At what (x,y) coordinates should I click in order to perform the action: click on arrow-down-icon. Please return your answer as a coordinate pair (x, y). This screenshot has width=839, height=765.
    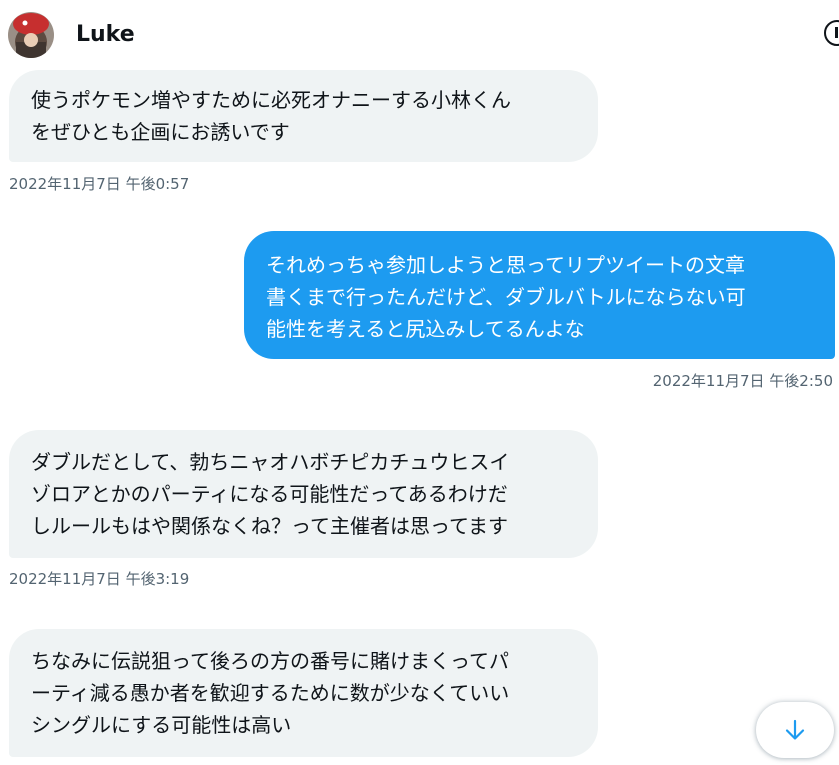
    Looking at the image, I should click on (795, 729).